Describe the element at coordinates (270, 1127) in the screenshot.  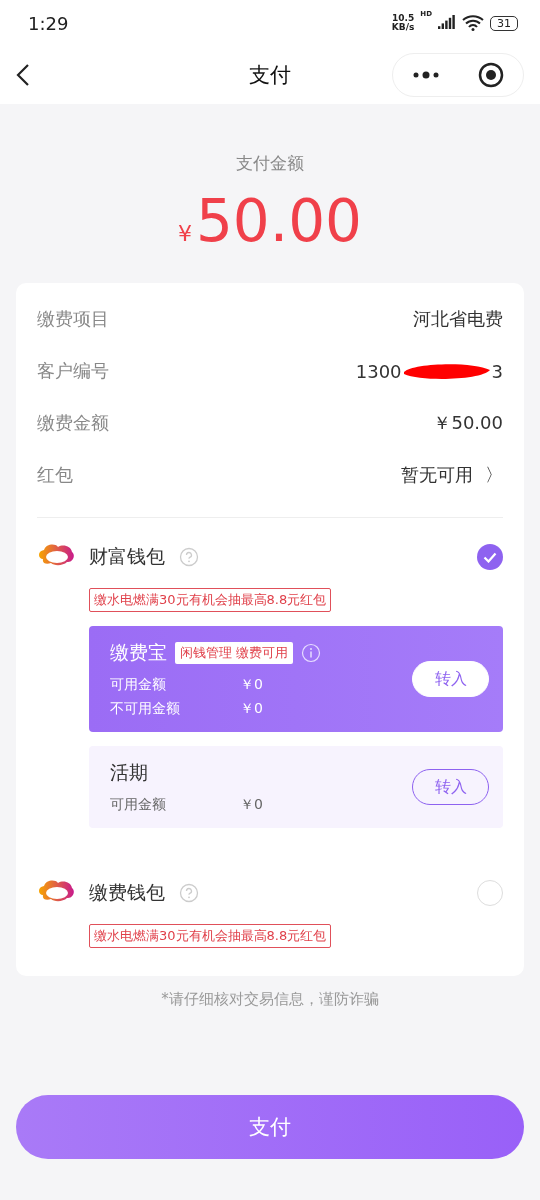
I see `pay-button: 支付` at that location.